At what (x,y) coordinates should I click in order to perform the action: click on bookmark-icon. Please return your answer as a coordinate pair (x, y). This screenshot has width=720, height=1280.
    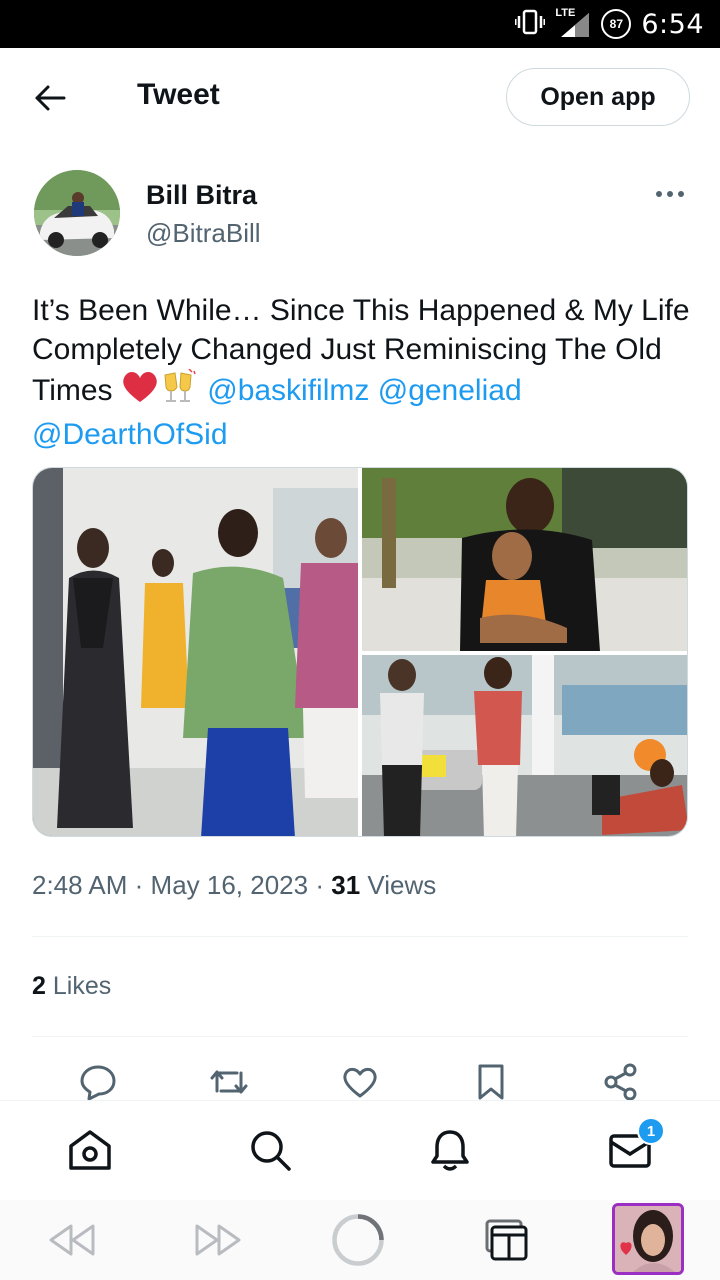
    Looking at the image, I should click on (491, 1082).